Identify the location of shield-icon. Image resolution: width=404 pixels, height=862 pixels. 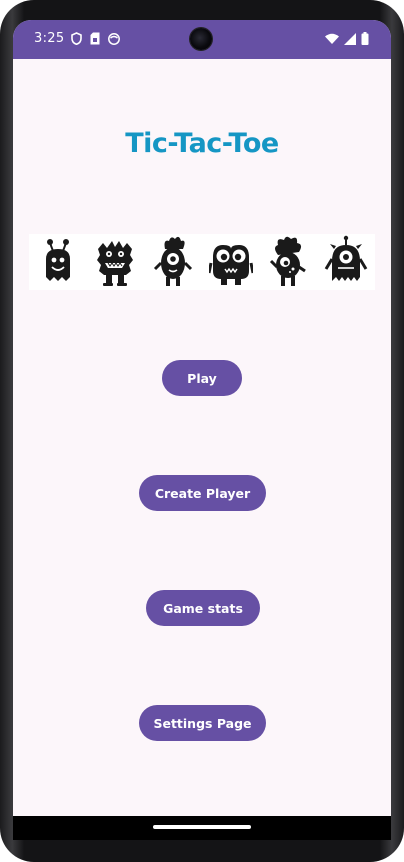
(76, 38).